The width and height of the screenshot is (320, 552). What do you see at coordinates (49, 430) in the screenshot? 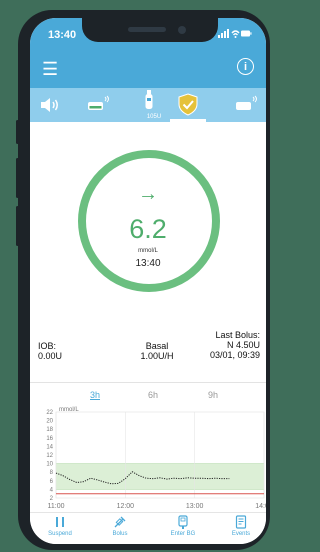
I see `y-tick-label: 18` at bounding box center [49, 430].